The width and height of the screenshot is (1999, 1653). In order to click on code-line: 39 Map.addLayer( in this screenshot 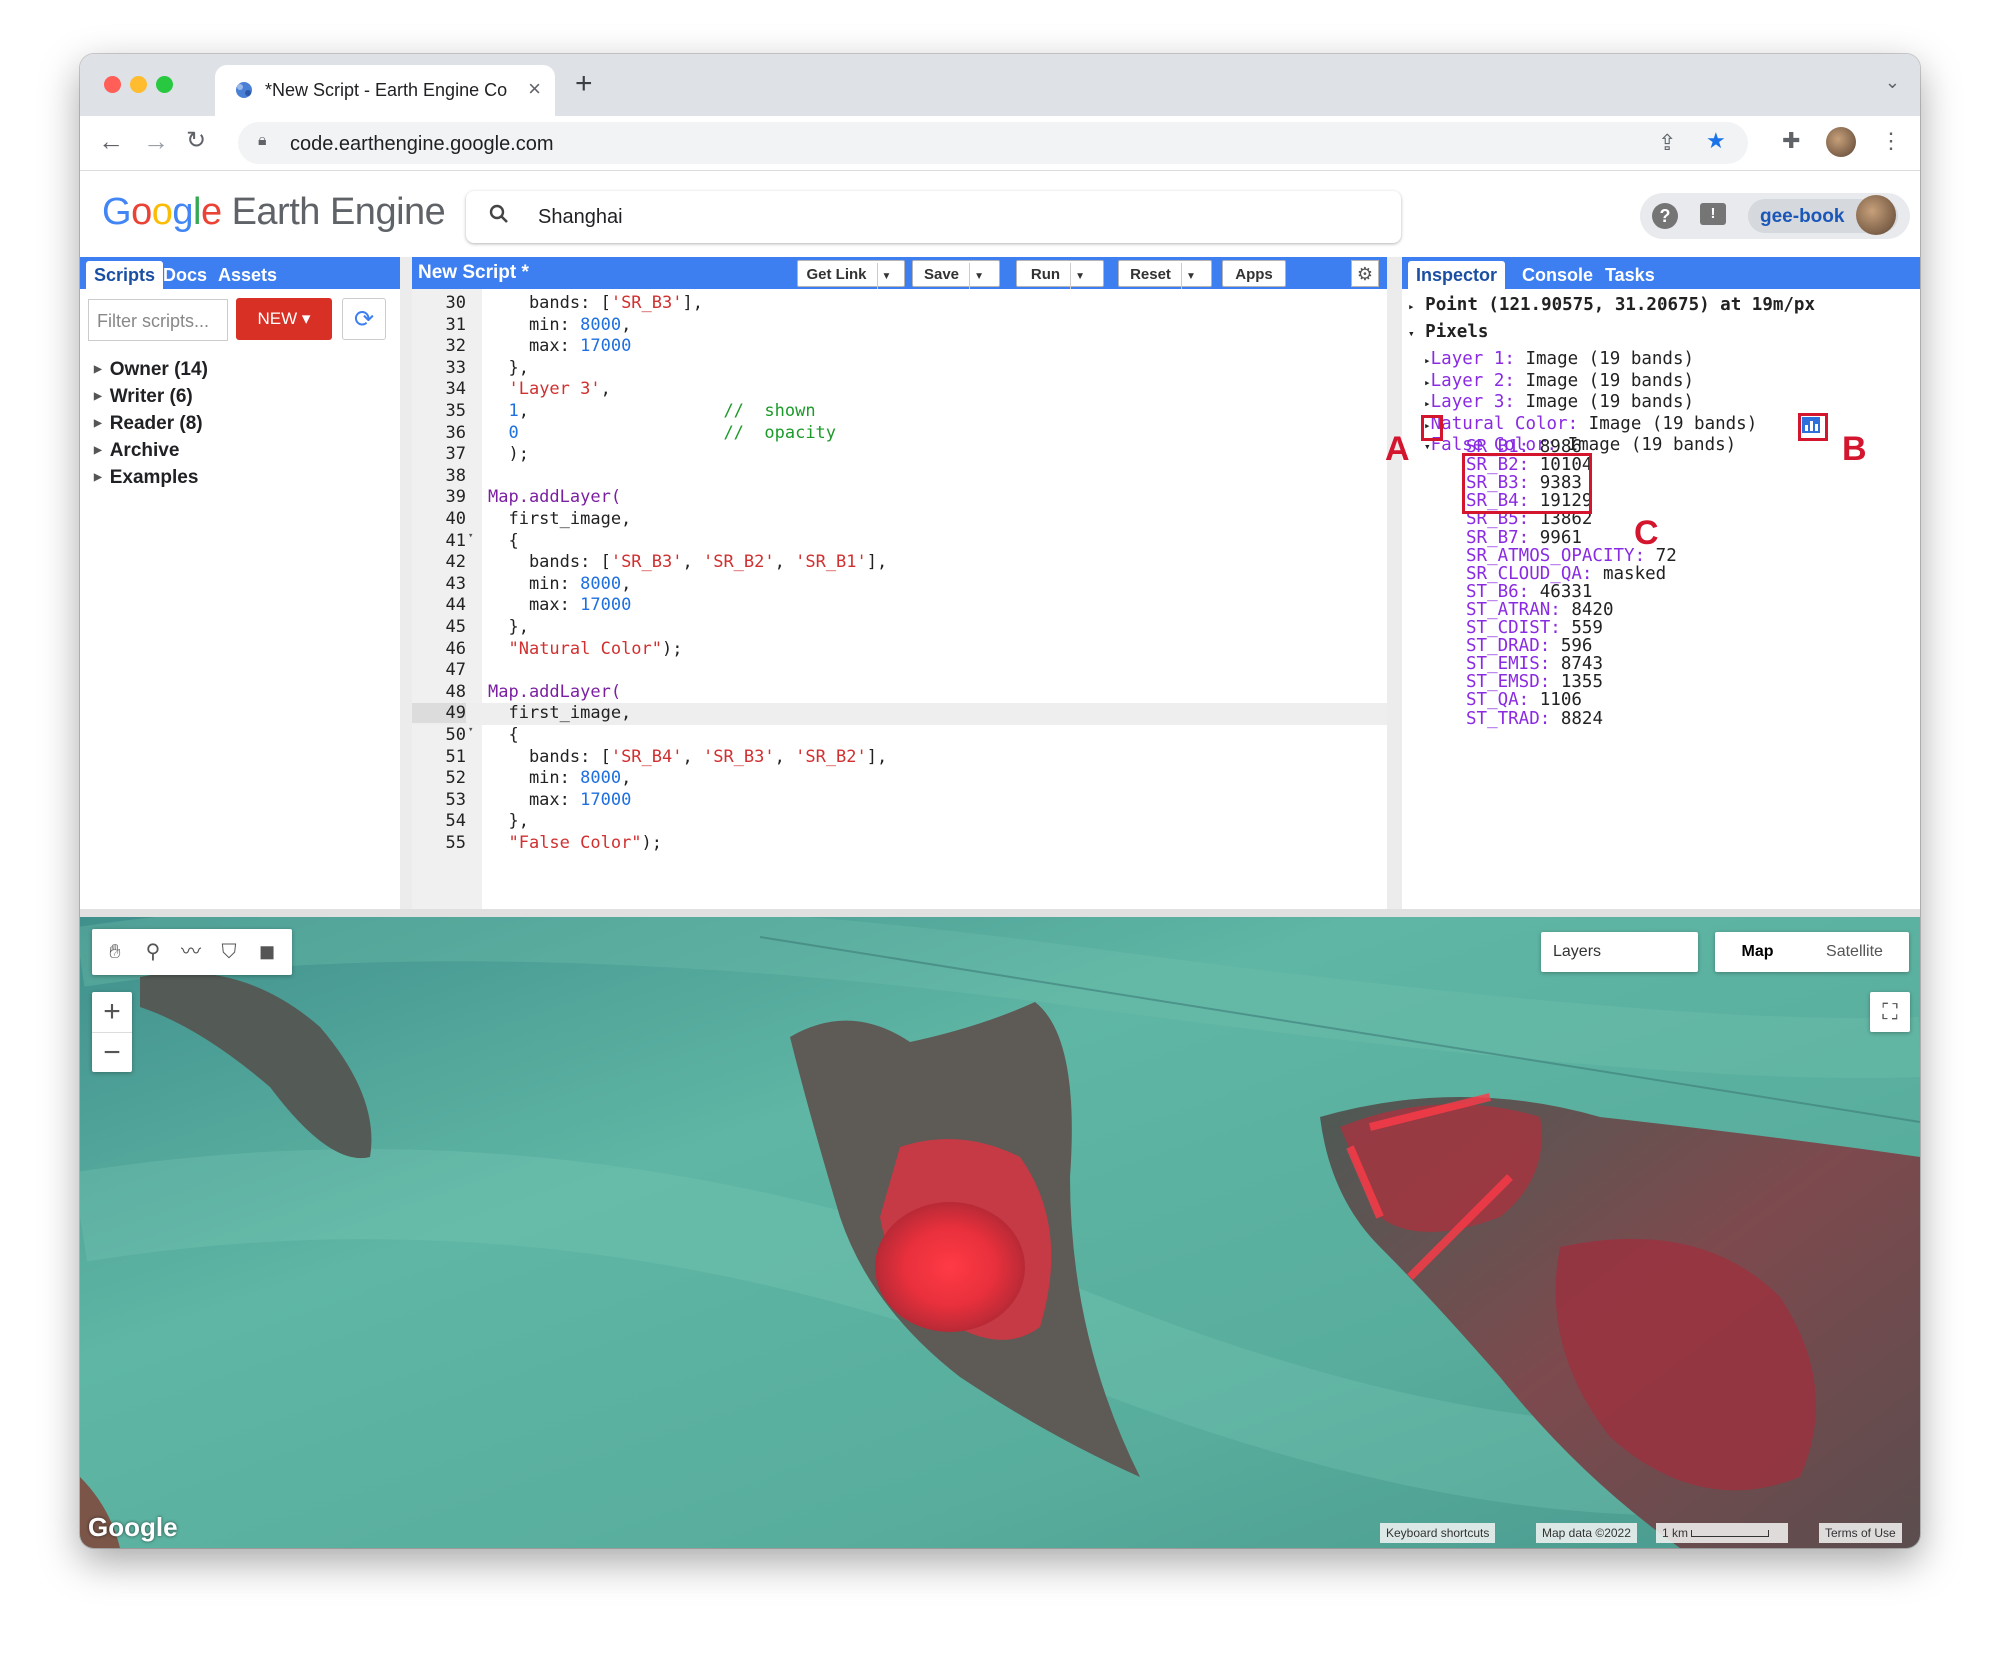, I will do `click(899, 498)`.